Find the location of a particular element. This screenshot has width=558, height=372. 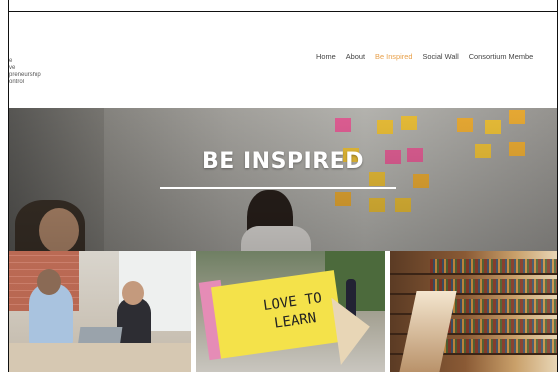

nav-item-be-inspired: Be Inspired is located at coordinates (393, 56).